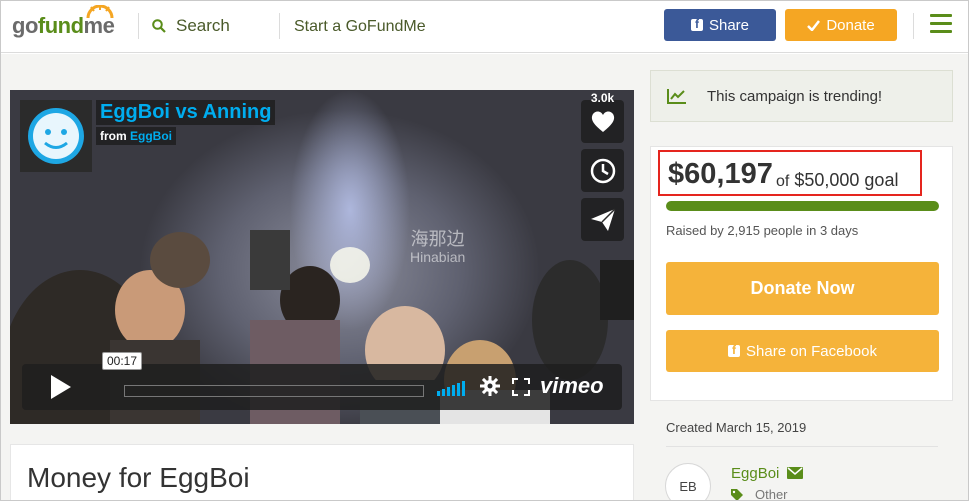  Describe the element at coordinates (322, 472) in the screenshot. I see `campaign-title-card: Money for EggBoi` at that location.